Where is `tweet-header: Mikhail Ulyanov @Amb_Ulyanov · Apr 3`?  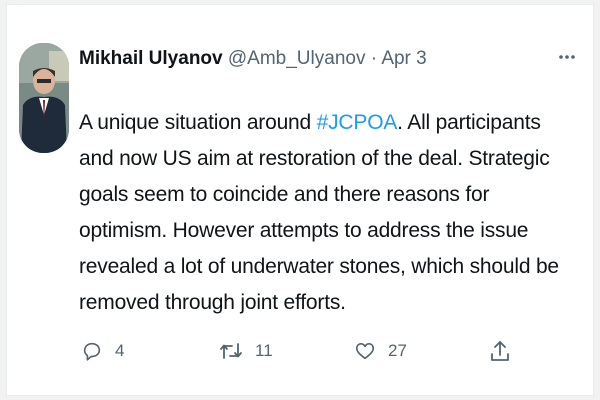
tweet-header: Mikhail Ulyanov @Amb_Ulyanov · Apr 3 is located at coordinates (253, 59).